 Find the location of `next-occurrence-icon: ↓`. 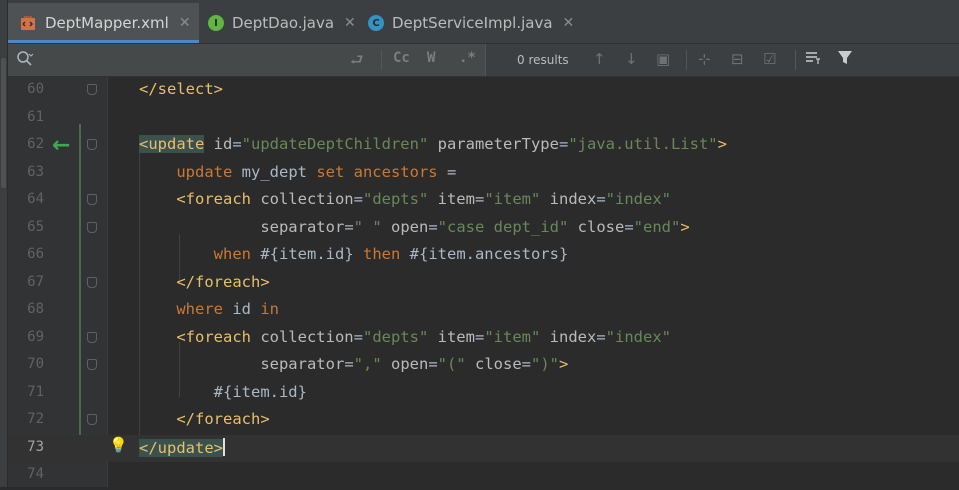

next-occurrence-icon: ↓ is located at coordinates (631, 59).